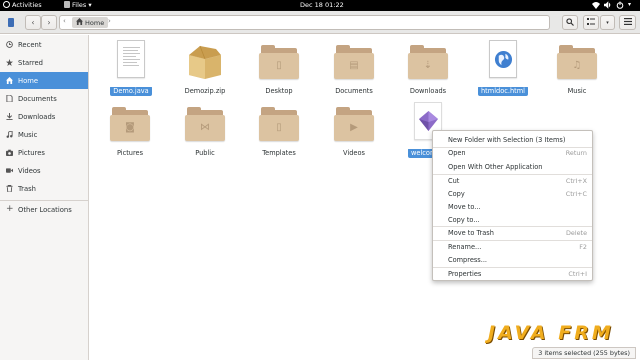  Describe the element at coordinates (512, 193) in the screenshot. I see `menu-item-copy: Copy Ctrl+C` at that location.